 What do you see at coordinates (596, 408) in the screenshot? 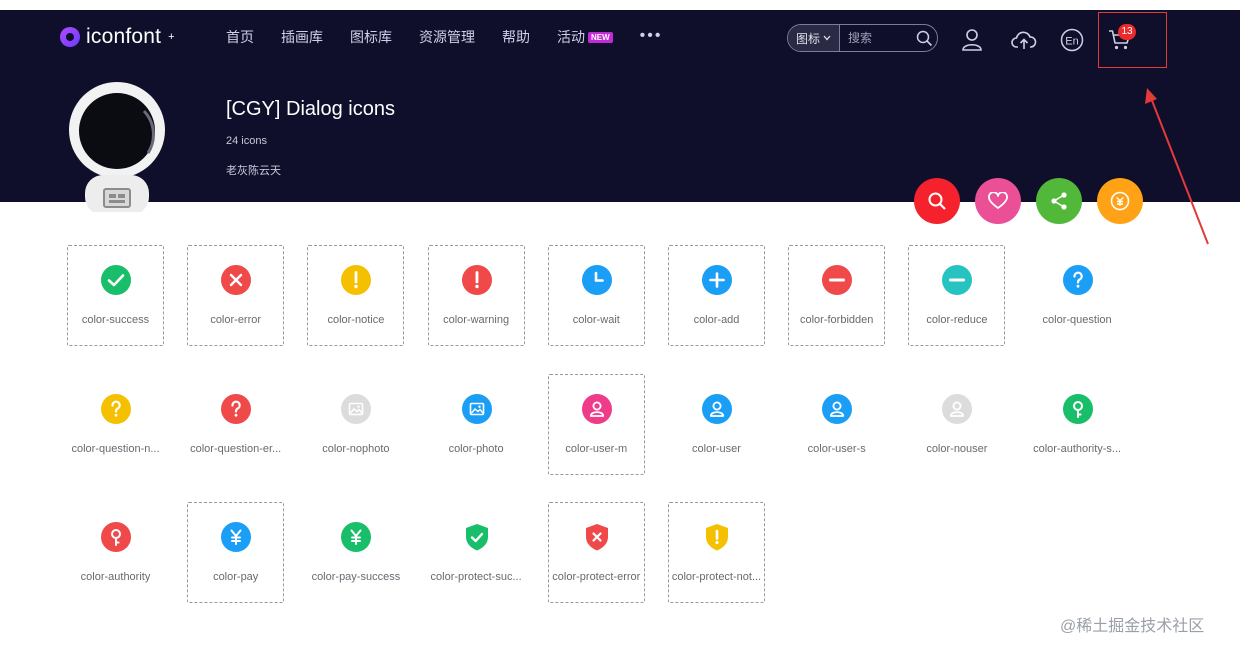
I see `color-user-m-icon` at bounding box center [596, 408].